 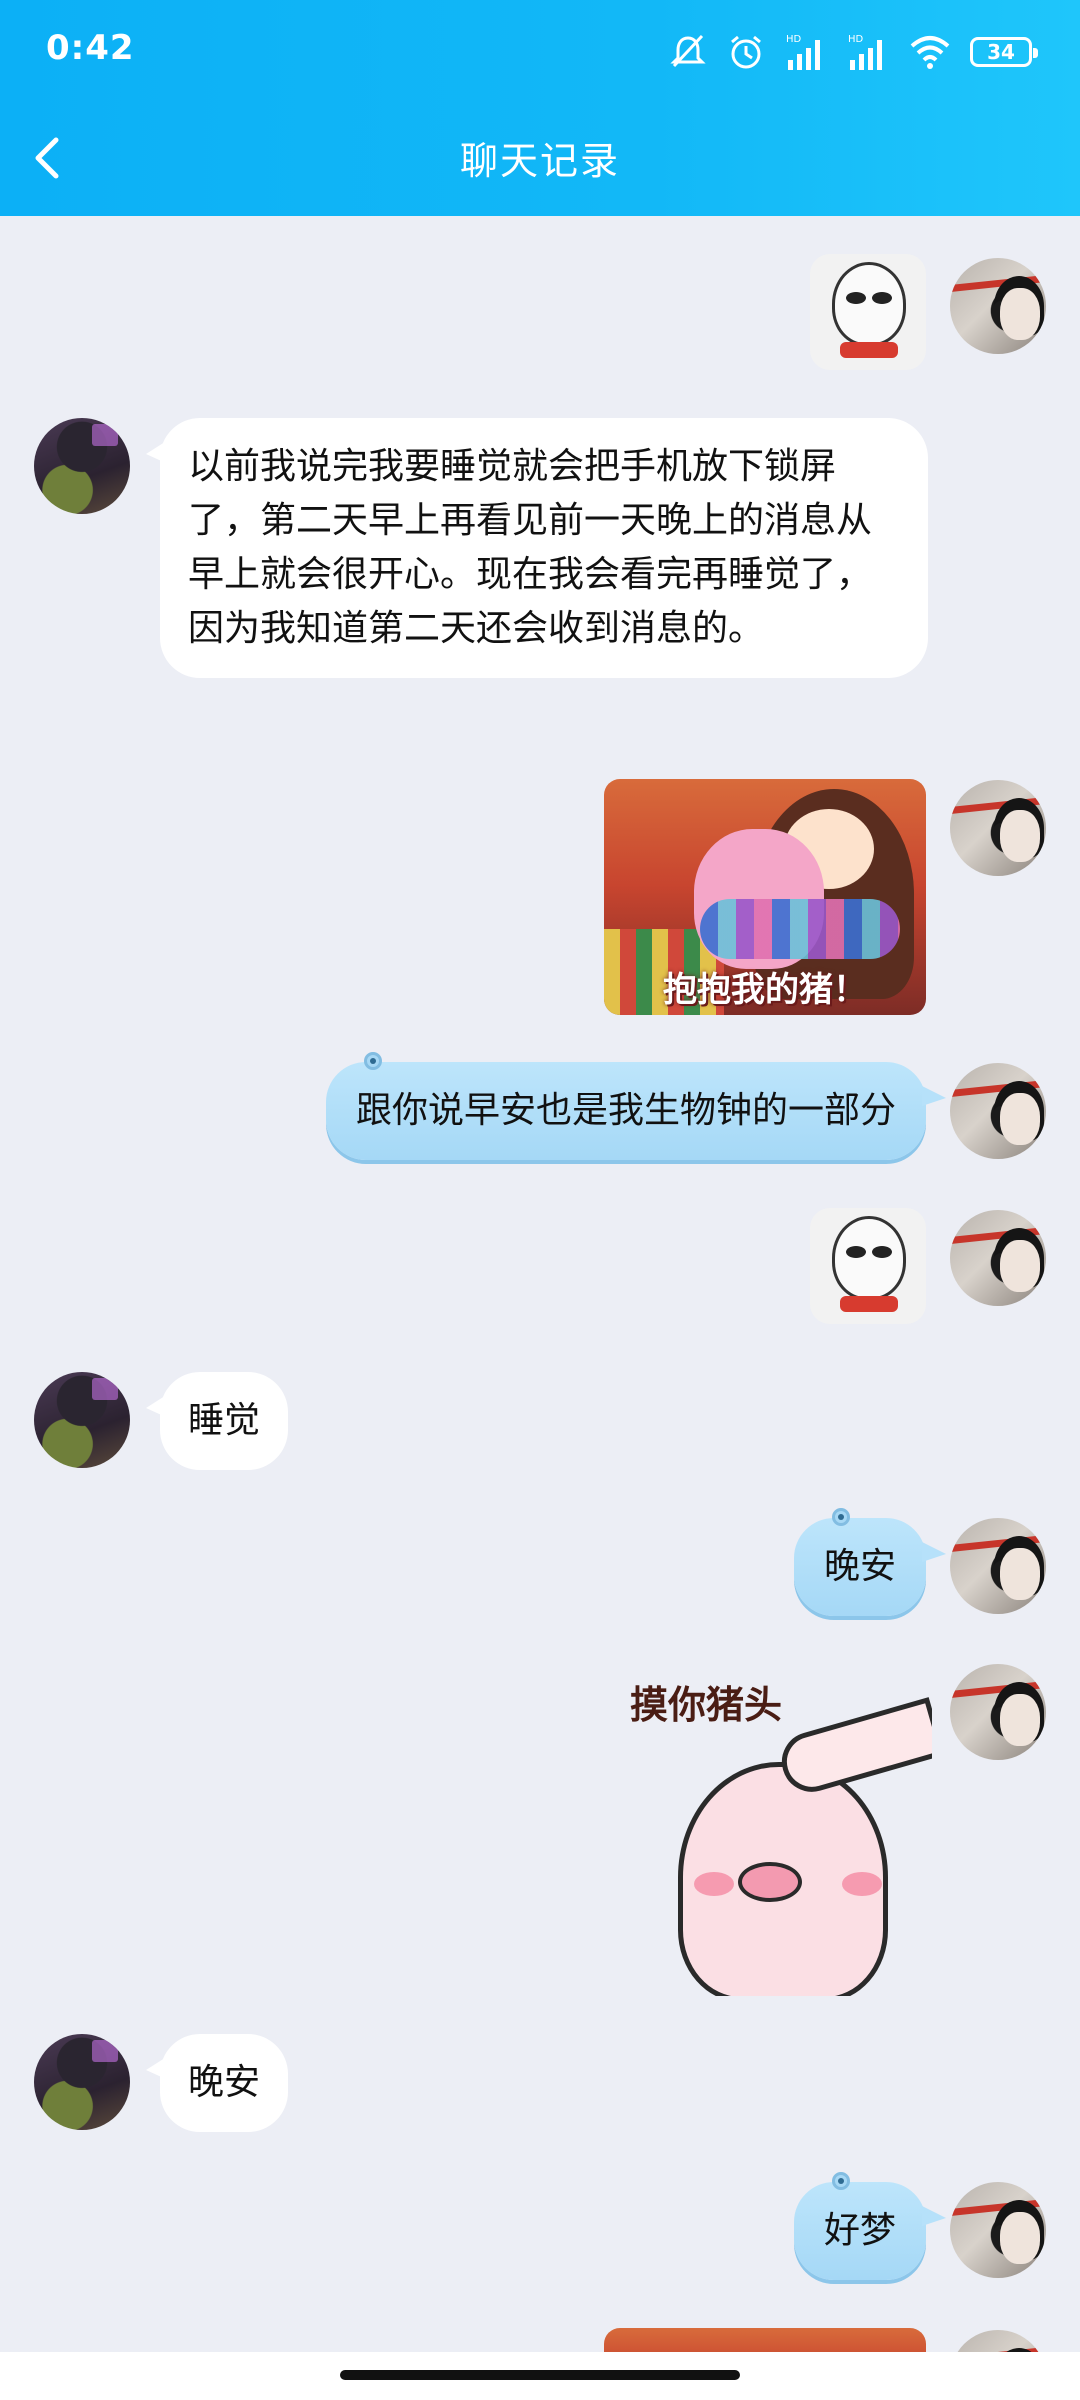 I want to click on message-bubble-sent: 晚安, so click(x=870, y=1562).